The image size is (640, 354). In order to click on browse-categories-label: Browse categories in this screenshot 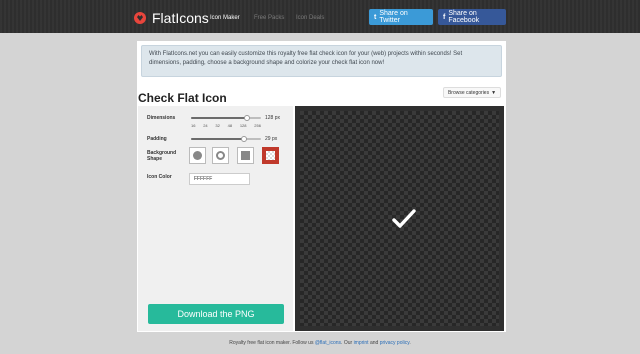, I will do `click(468, 92)`.